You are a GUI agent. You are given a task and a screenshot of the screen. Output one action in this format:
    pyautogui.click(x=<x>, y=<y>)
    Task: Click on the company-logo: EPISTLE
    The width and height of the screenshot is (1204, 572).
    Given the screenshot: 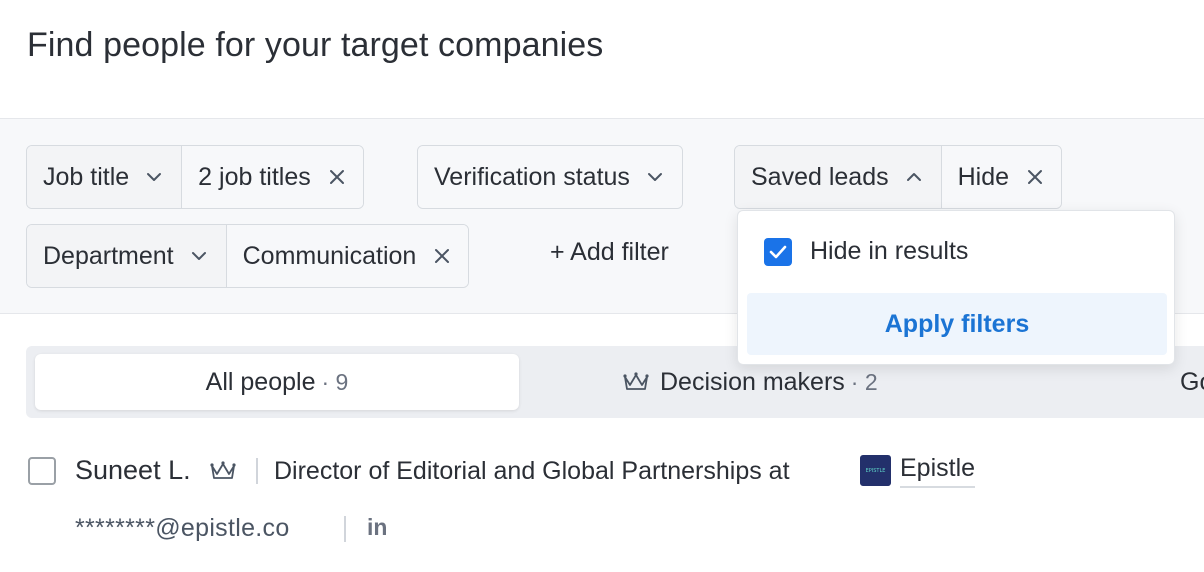 What is the action you would take?
    pyautogui.click(x=875, y=470)
    